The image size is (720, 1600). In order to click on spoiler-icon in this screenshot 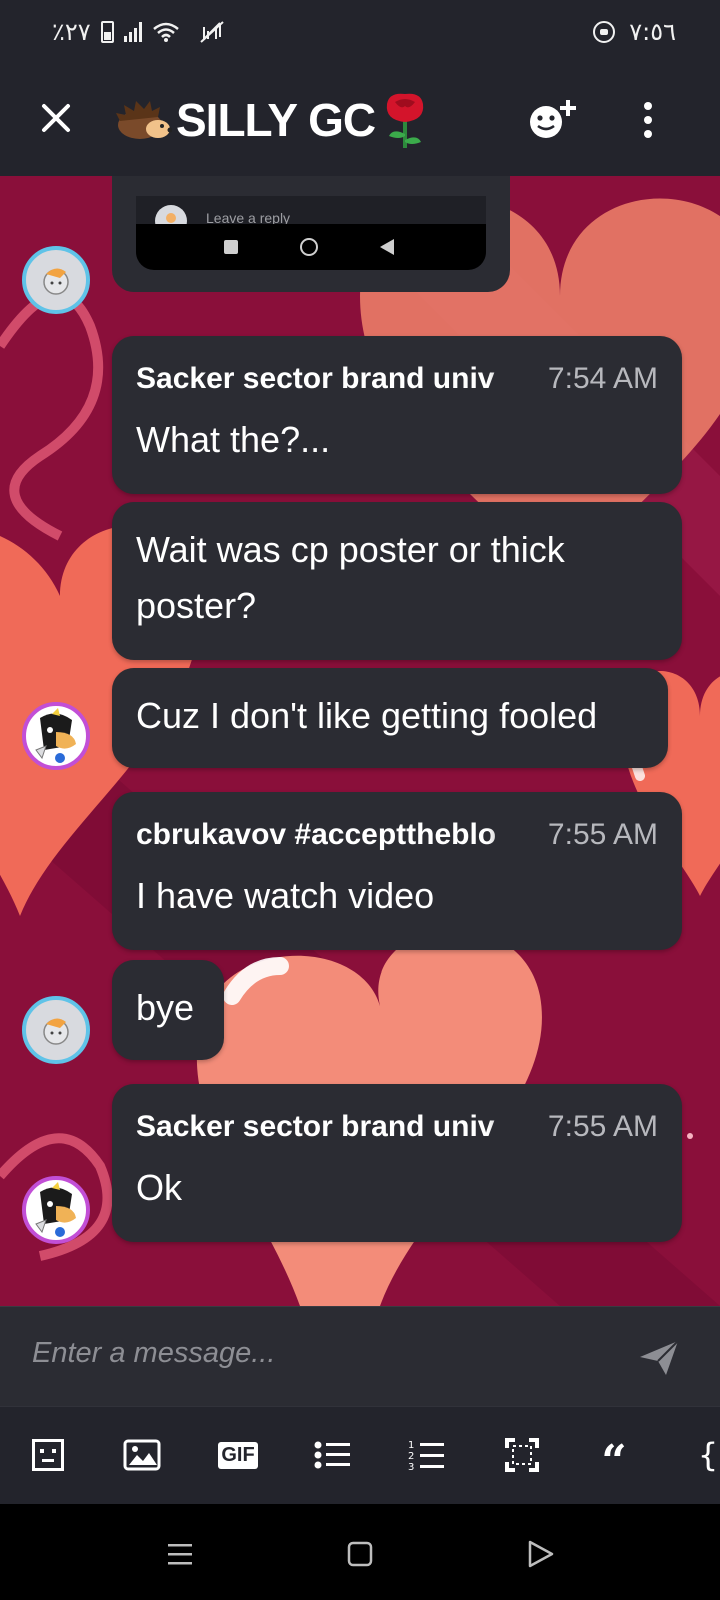, I will do `click(522, 1455)`.